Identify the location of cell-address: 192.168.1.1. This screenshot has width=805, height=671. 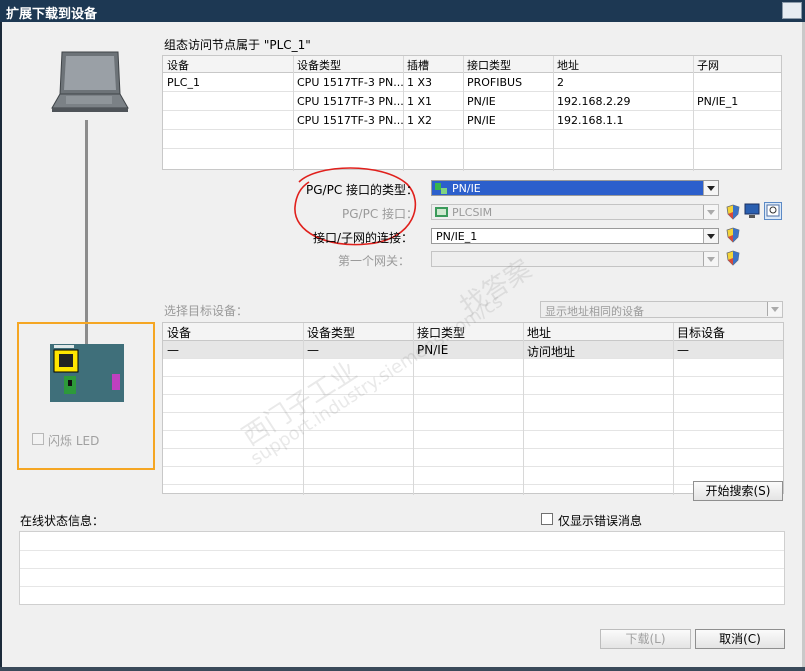
(590, 120).